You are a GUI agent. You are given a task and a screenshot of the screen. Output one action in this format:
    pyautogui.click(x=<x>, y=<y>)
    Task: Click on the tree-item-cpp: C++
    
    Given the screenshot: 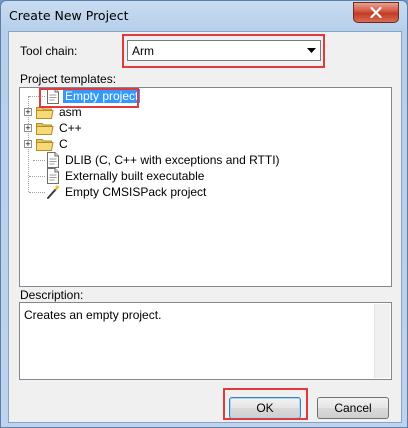 What is the action you would take?
    pyautogui.click(x=60, y=128)
    